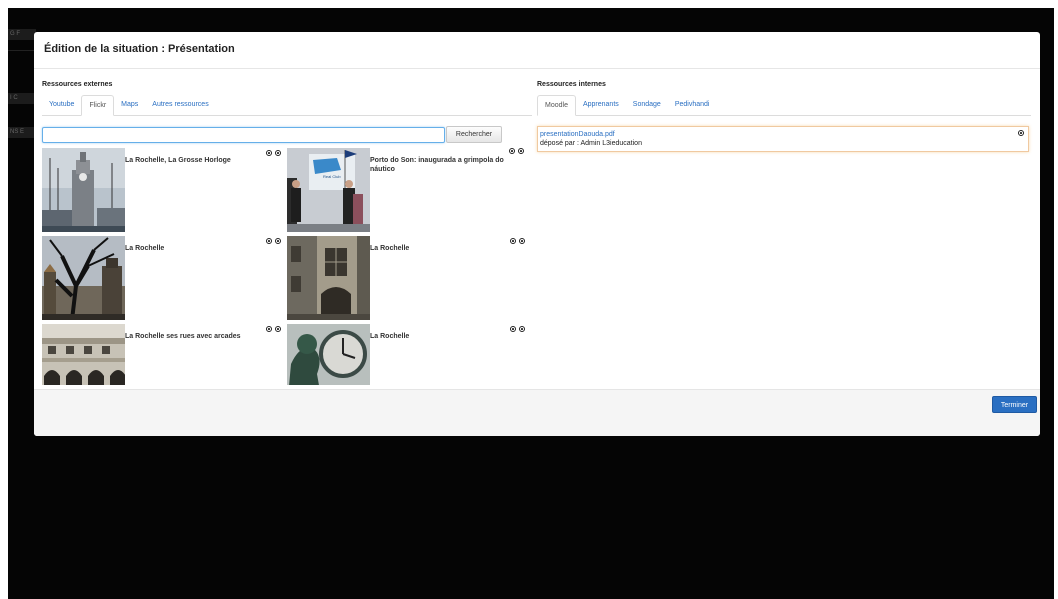 This screenshot has width=1058, height=599. Describe the element at coordinates (1014, 404) in the screenshot. I see `done-button: Terminer` at that location.